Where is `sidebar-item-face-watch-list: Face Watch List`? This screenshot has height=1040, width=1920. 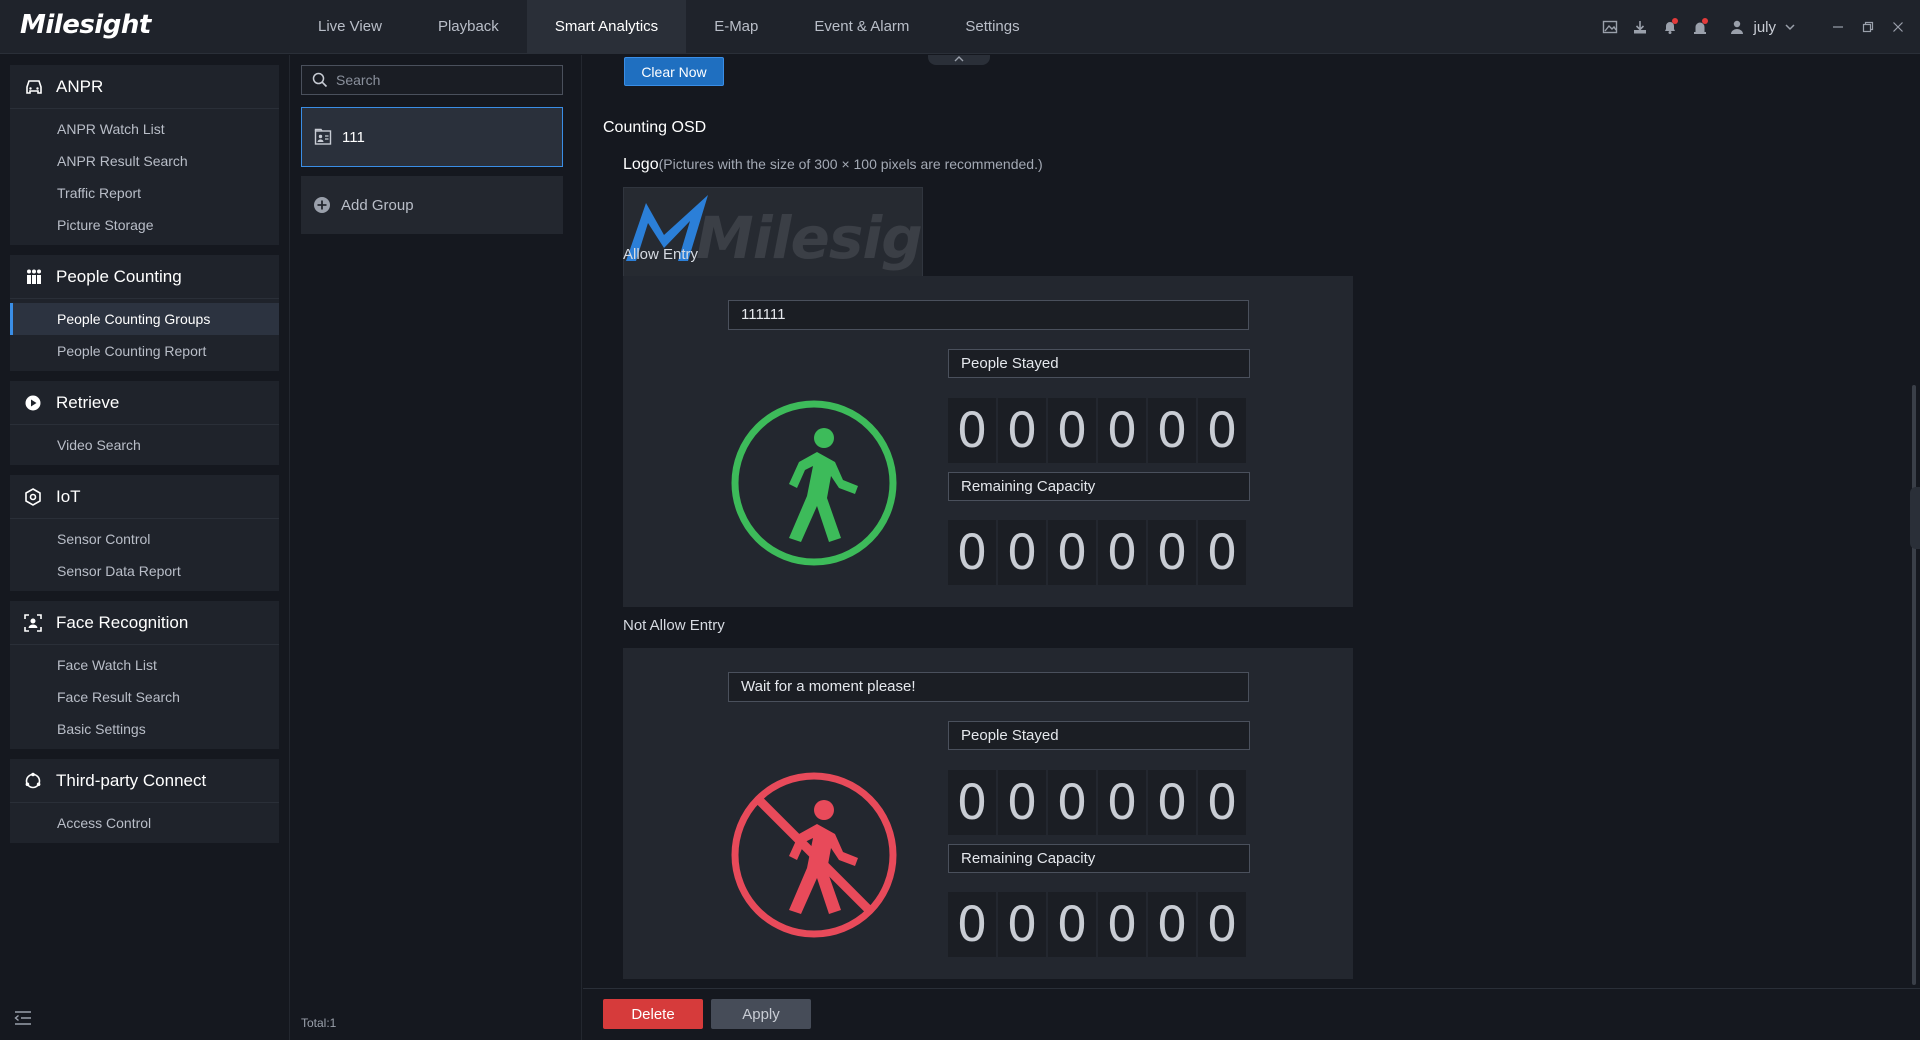
sidebar-item-face-watch-list: Face Watch List is located at coordinates (144, 665).